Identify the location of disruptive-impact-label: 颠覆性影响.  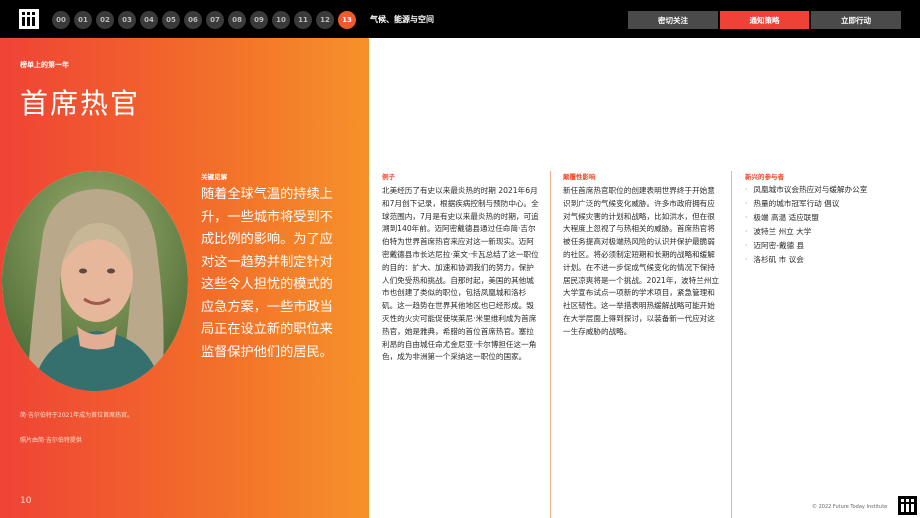
(579, 177).